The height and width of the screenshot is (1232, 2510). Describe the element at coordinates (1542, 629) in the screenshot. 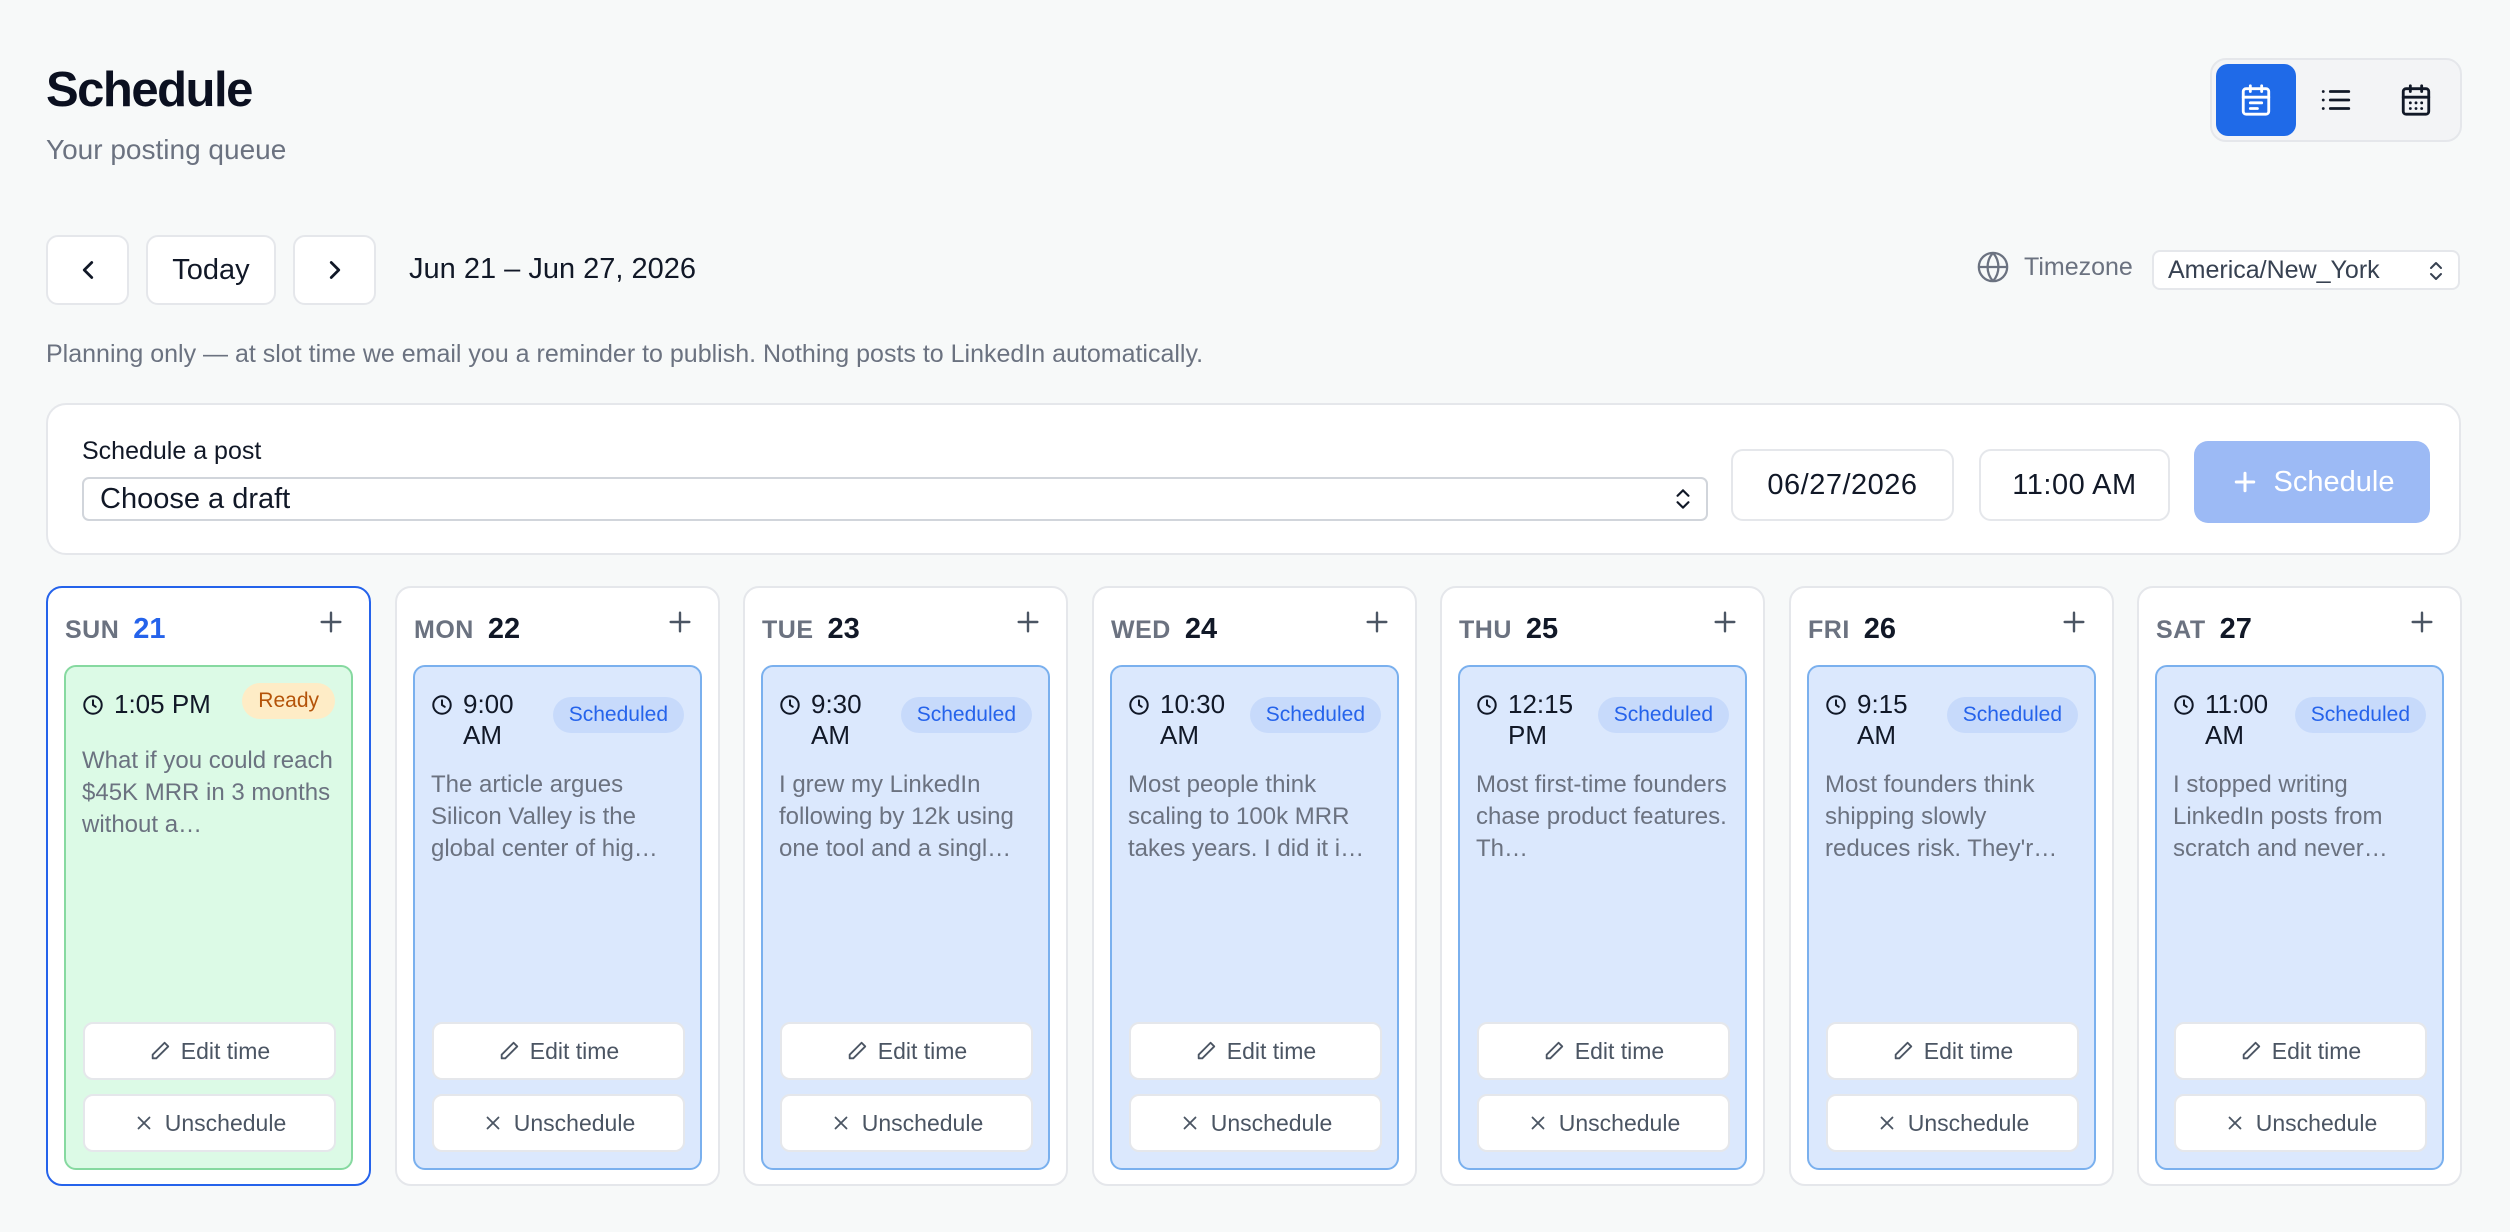

I see `day-number: 25` at that location.